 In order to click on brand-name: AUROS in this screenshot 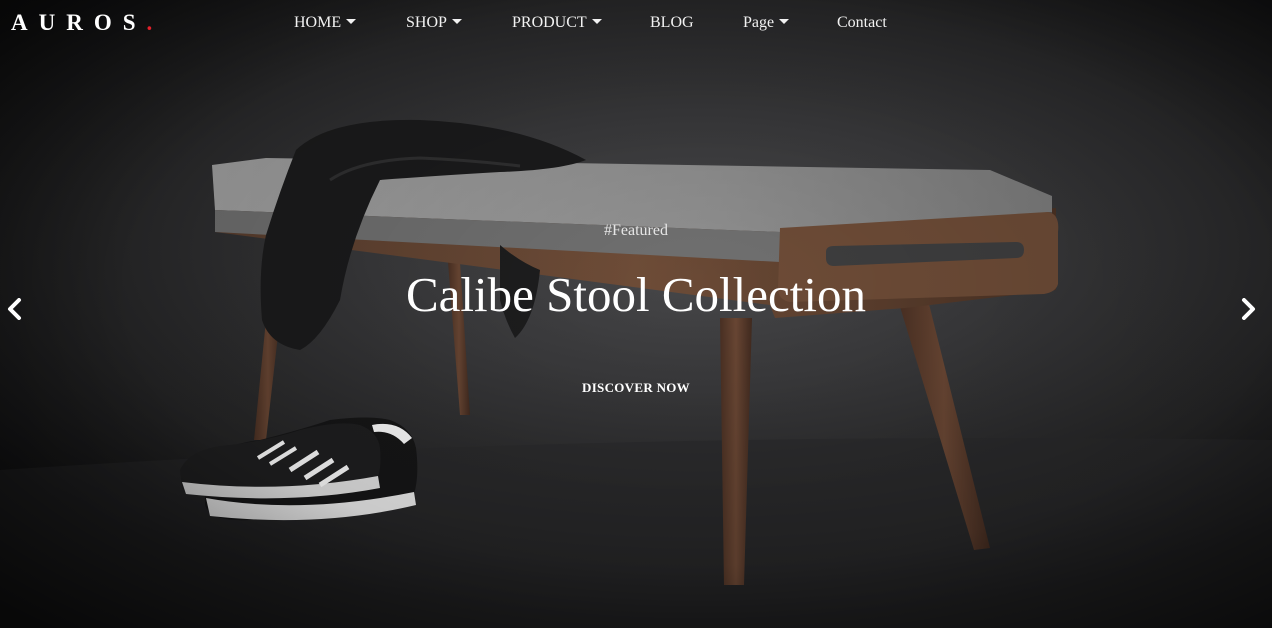, I will do `click(79, 22)`.